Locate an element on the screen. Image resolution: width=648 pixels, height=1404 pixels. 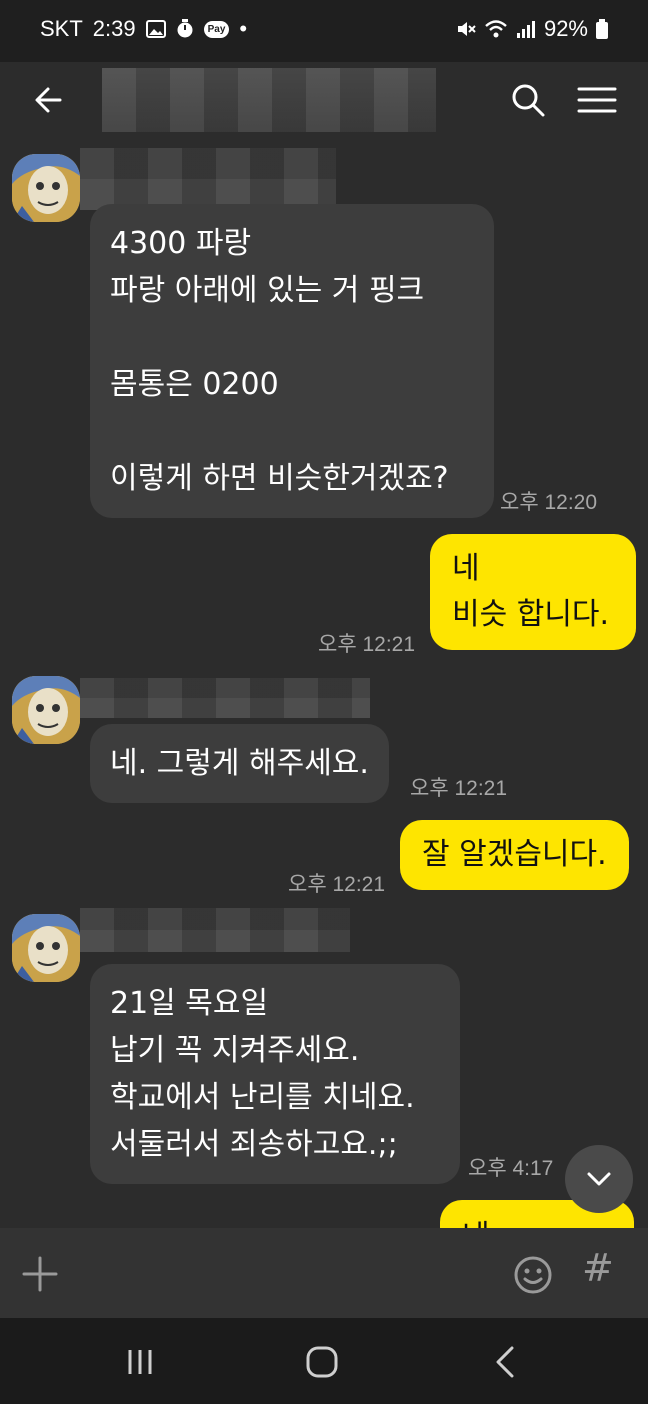
chat-header is located at coordinates (324, 100).